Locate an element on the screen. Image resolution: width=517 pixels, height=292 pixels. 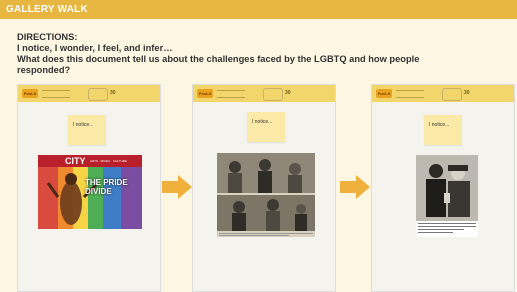
directions-line-3: responded? is located at coordinates (44, 70).